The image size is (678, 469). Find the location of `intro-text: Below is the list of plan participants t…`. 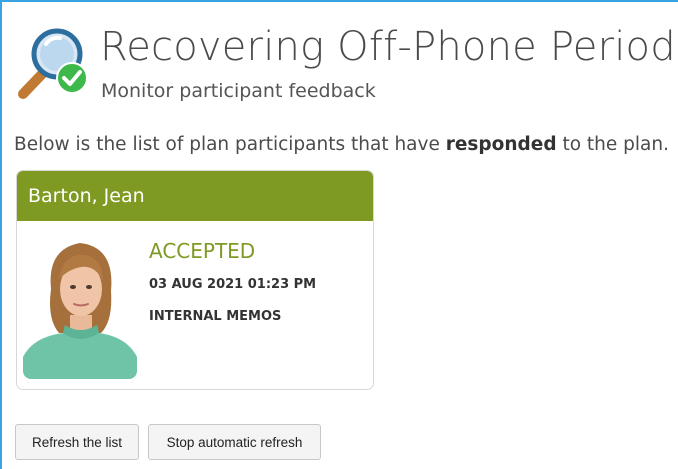

intro-text: Below is the list of plan participants t… is located at coordinates (341, 144).